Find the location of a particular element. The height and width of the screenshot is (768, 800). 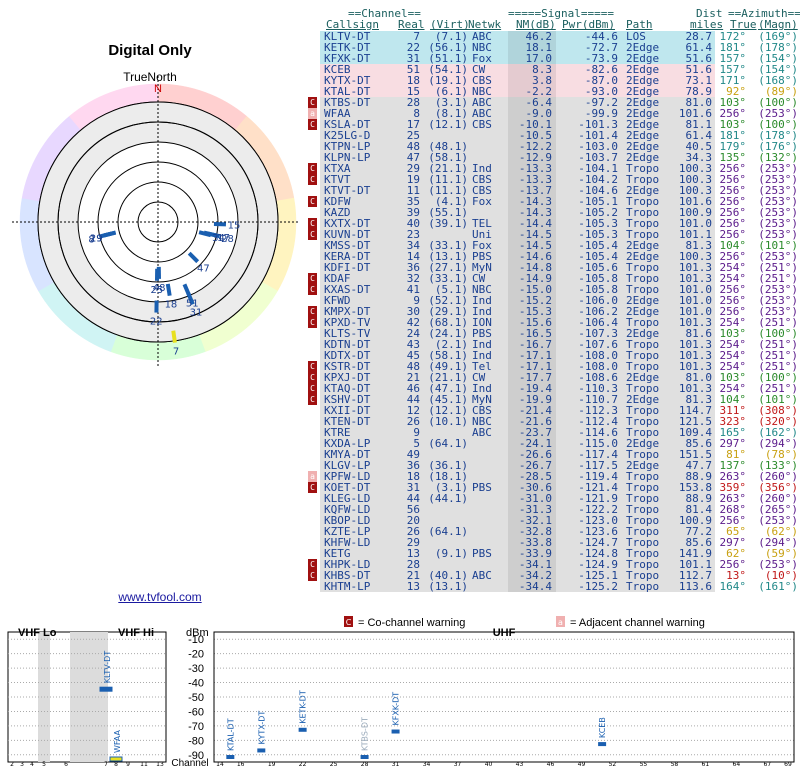

cell-dist: 113.6 is located at coordinates (695, 586).